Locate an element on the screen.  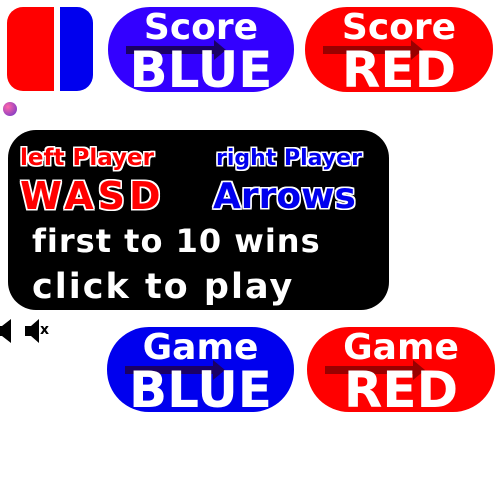
click-to-play-text: click to play is located at coordinates (163, 287).